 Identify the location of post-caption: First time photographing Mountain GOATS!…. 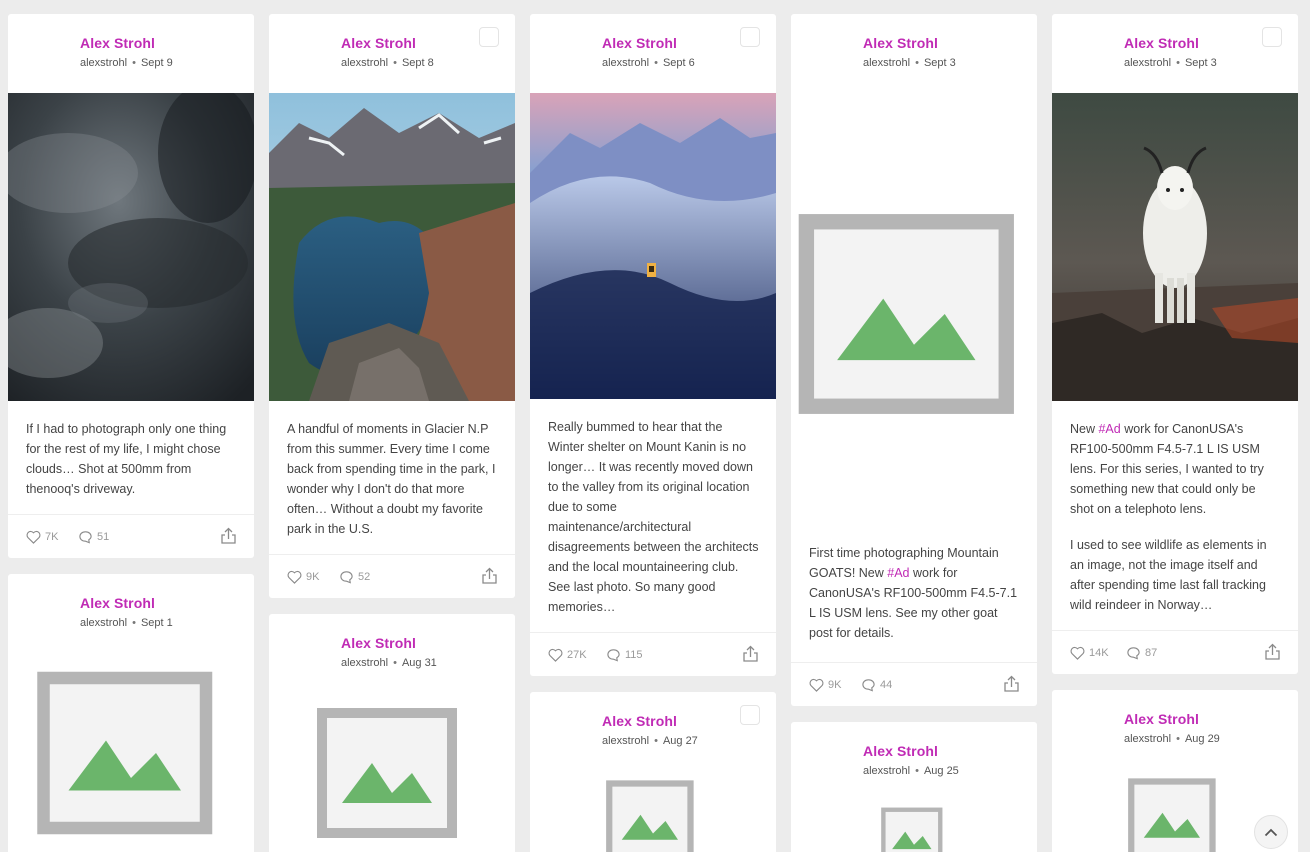
(913, 593).